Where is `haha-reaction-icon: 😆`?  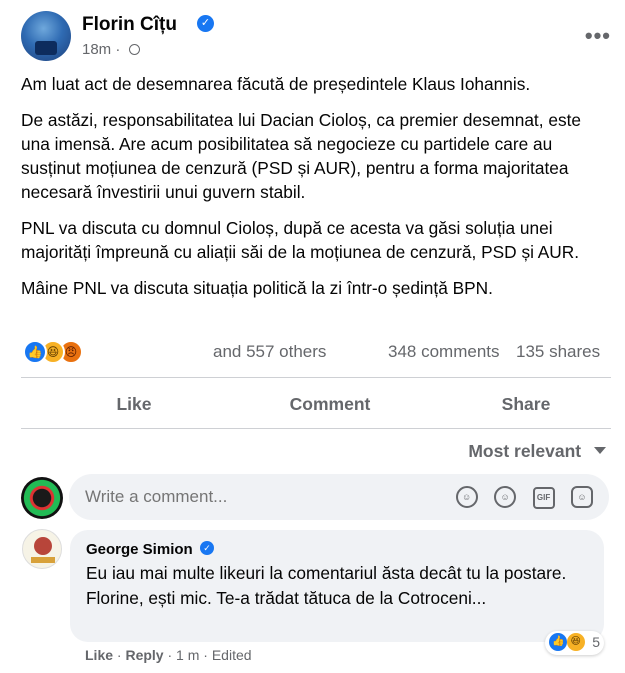 haha-reaction-icon: 😆 is located at coordinates (575, 642).